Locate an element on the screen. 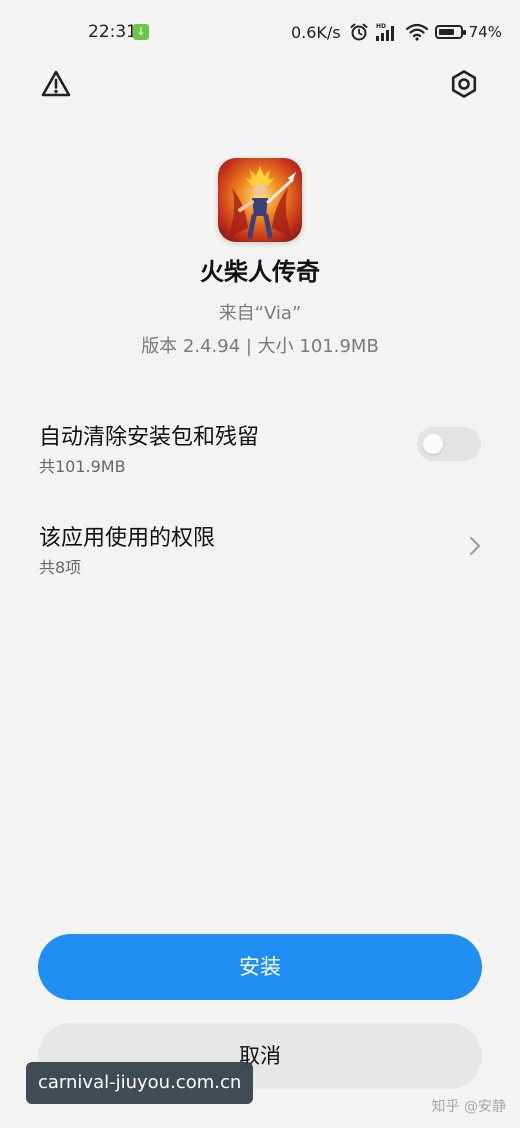  battery-icon is located at coordinates (450, 32).